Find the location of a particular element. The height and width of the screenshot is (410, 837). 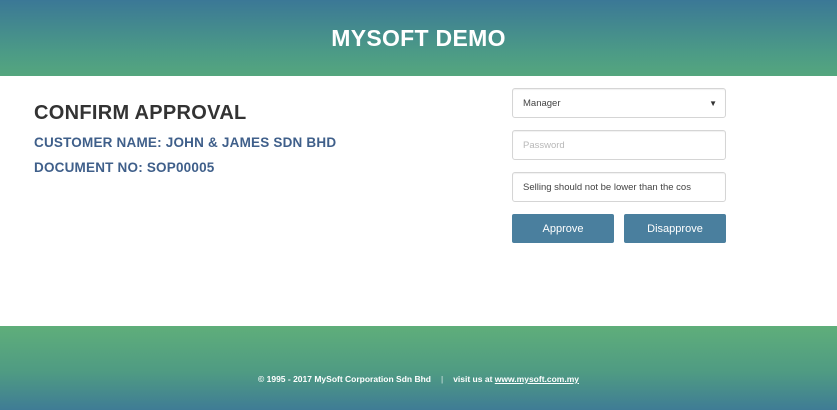

visit-text: visit us at www.mysoft.com.my is located at coordinates (516, 379).